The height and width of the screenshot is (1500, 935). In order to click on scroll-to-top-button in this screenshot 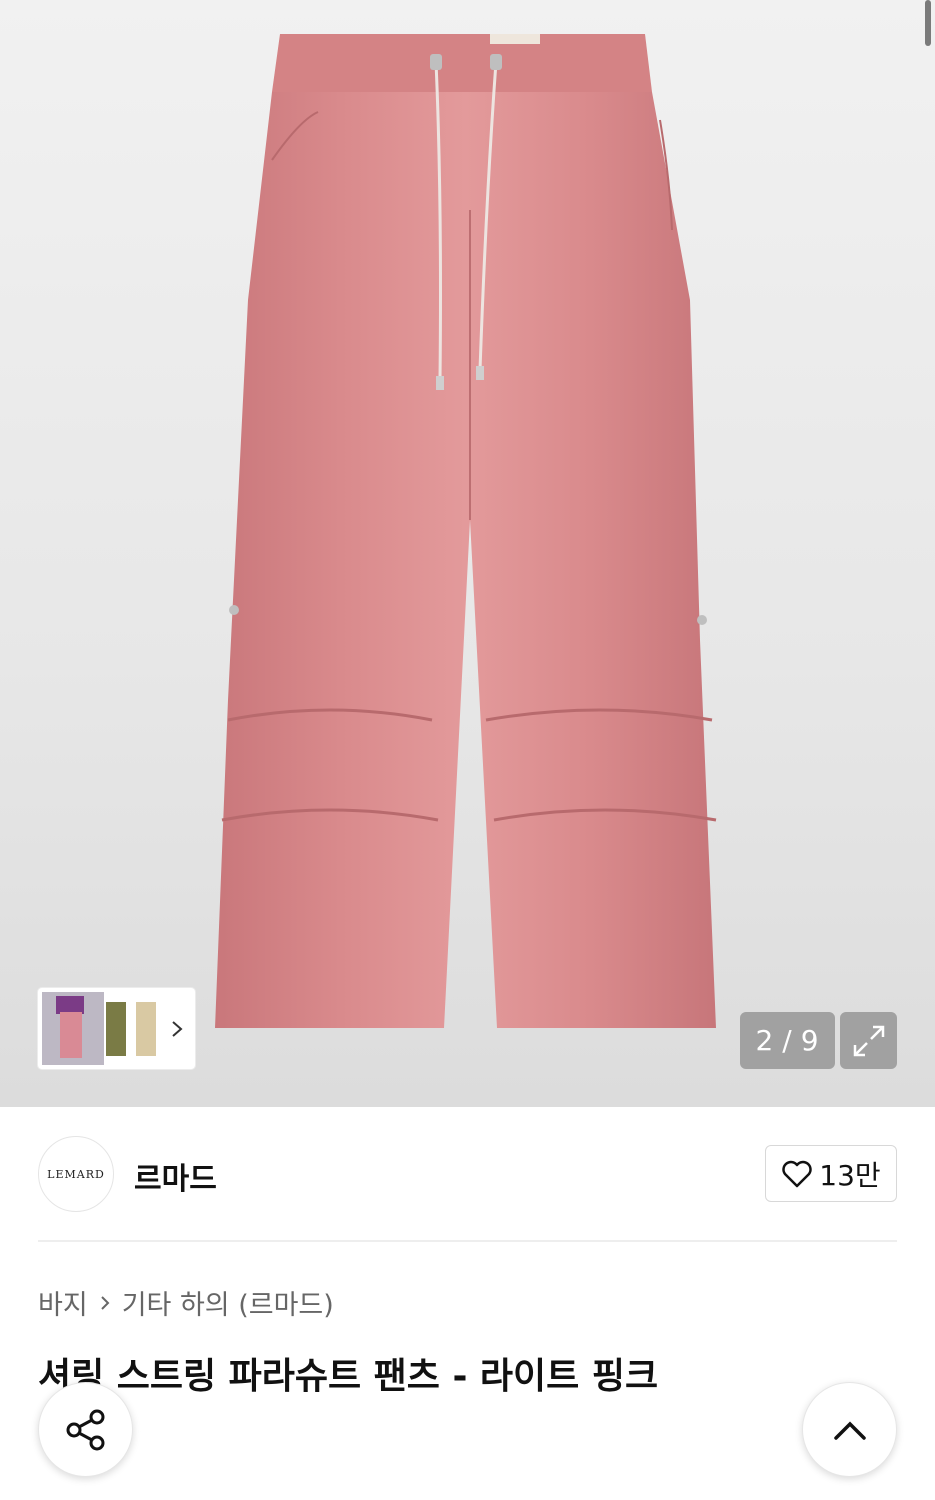, I will do `click(849, 1429)`.